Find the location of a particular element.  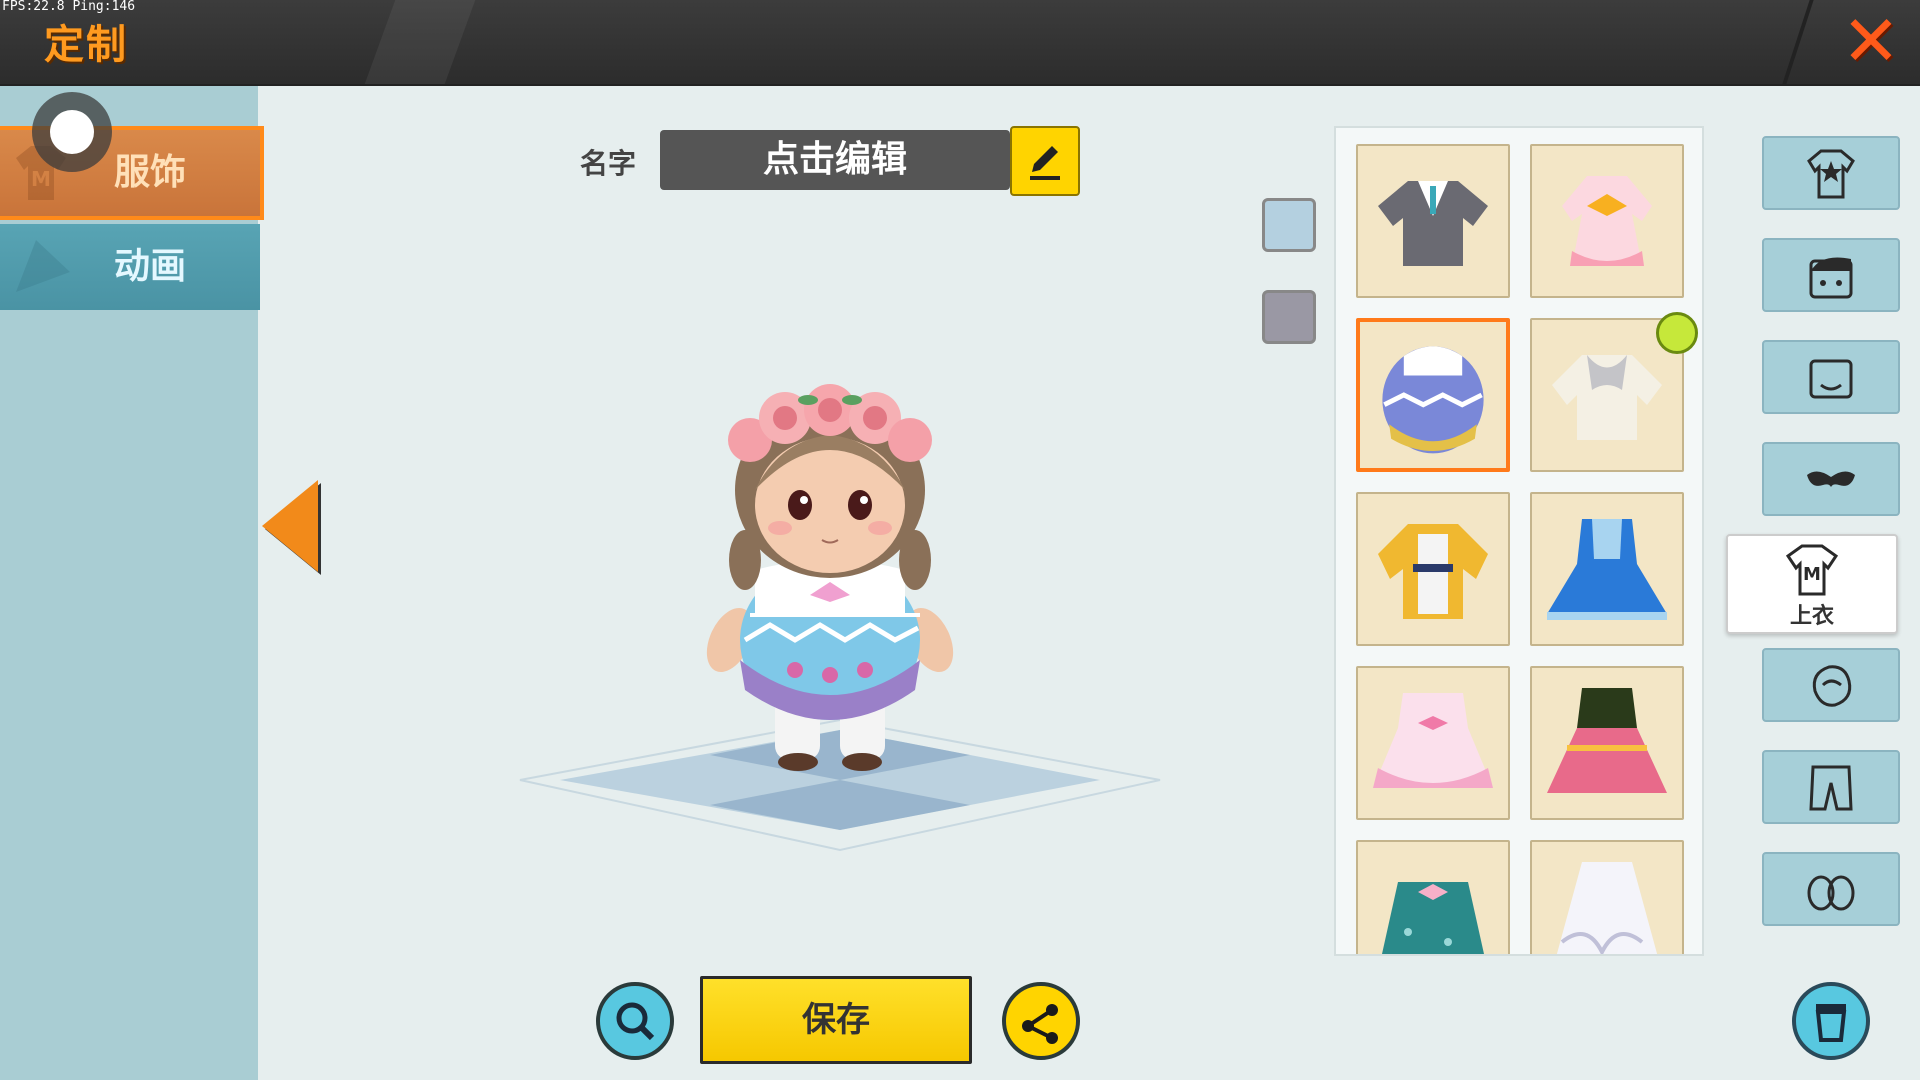

teal-dress-icon is located at coordinates (1433, 918).